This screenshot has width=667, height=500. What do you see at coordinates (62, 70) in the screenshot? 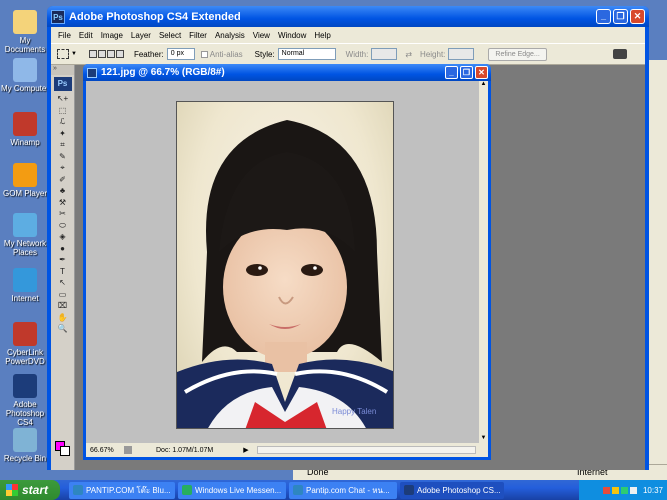
I see `tools-panel-collapse-icon: »` at bounding box center [62, 70].